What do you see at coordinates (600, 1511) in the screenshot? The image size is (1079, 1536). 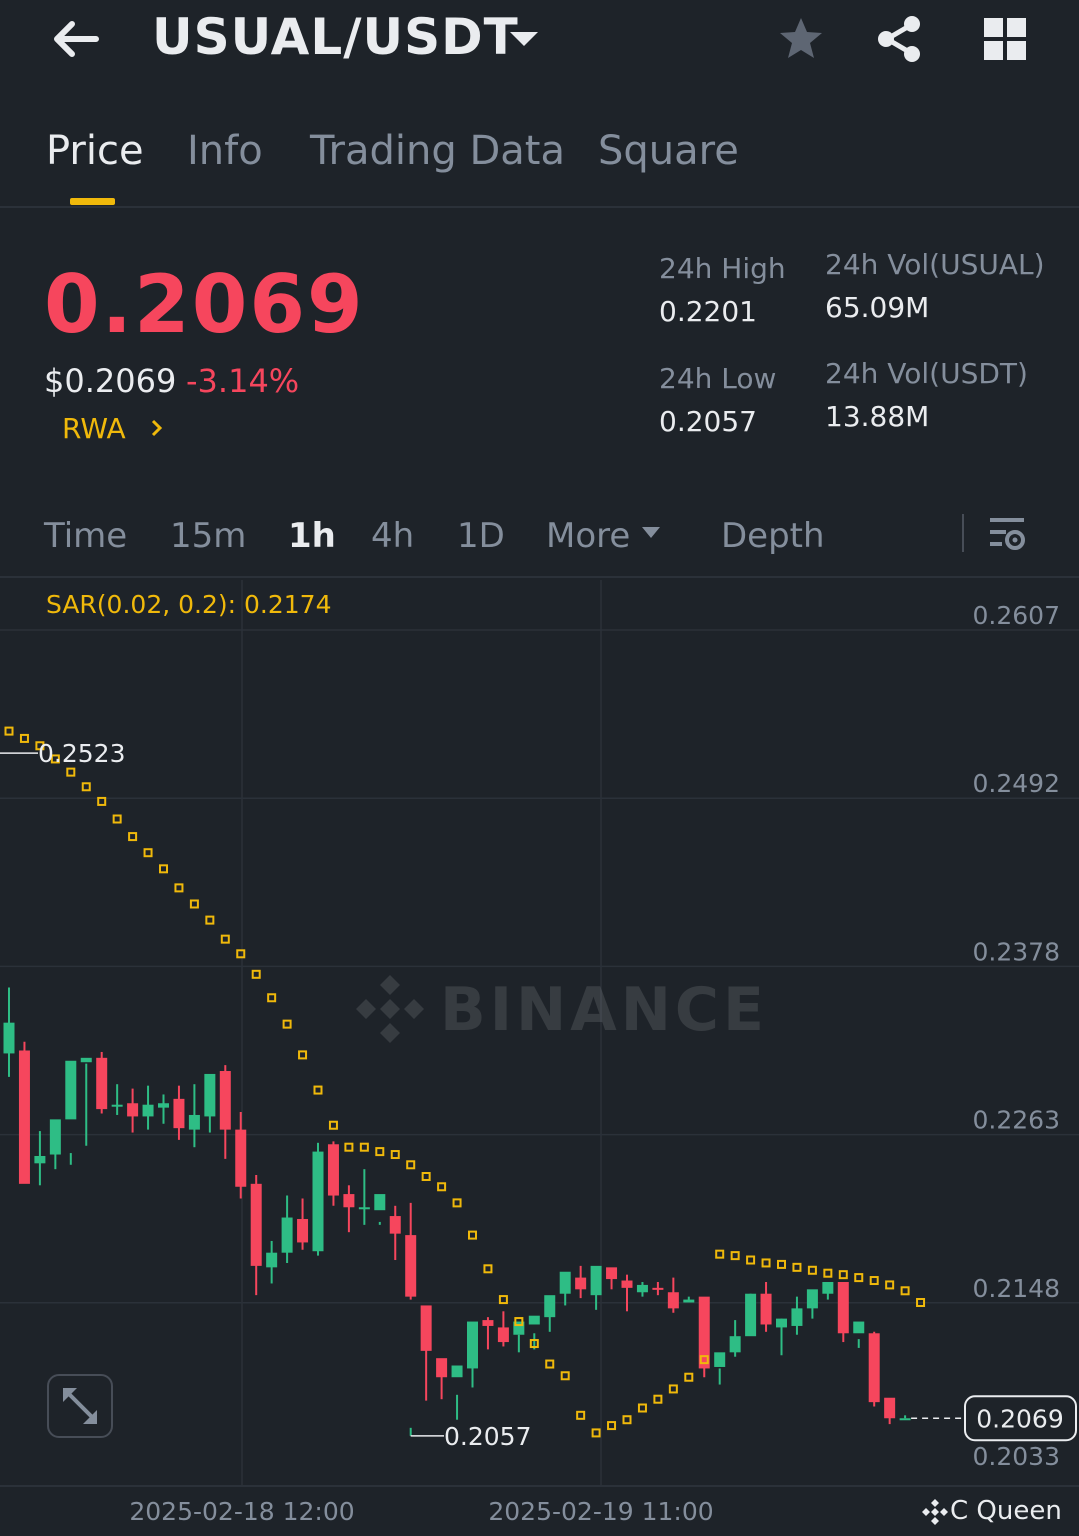 I see `x-tick-label: 2025-02-19 11:00` at bounding box center [600, 1511].